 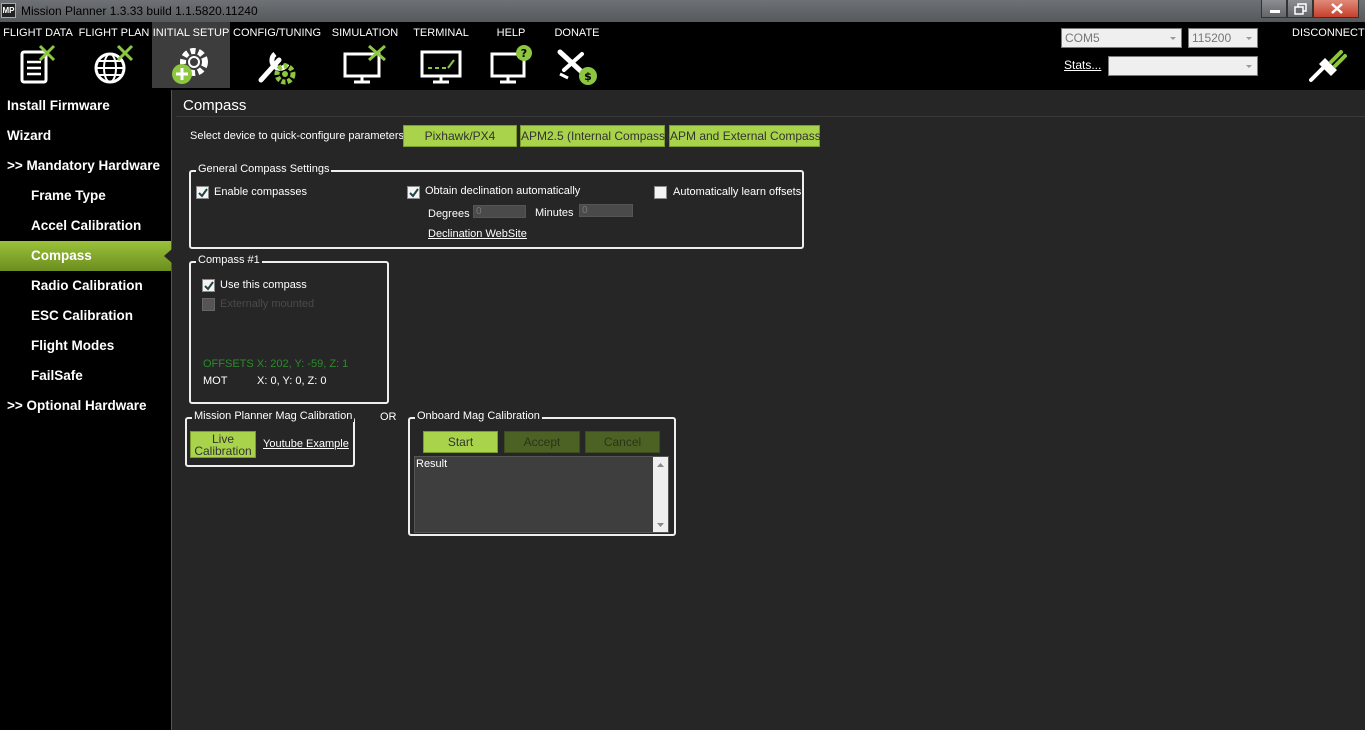 I want to click on apm25-button: APM2.5 (Internal Compass), so click(x=594, y=136).